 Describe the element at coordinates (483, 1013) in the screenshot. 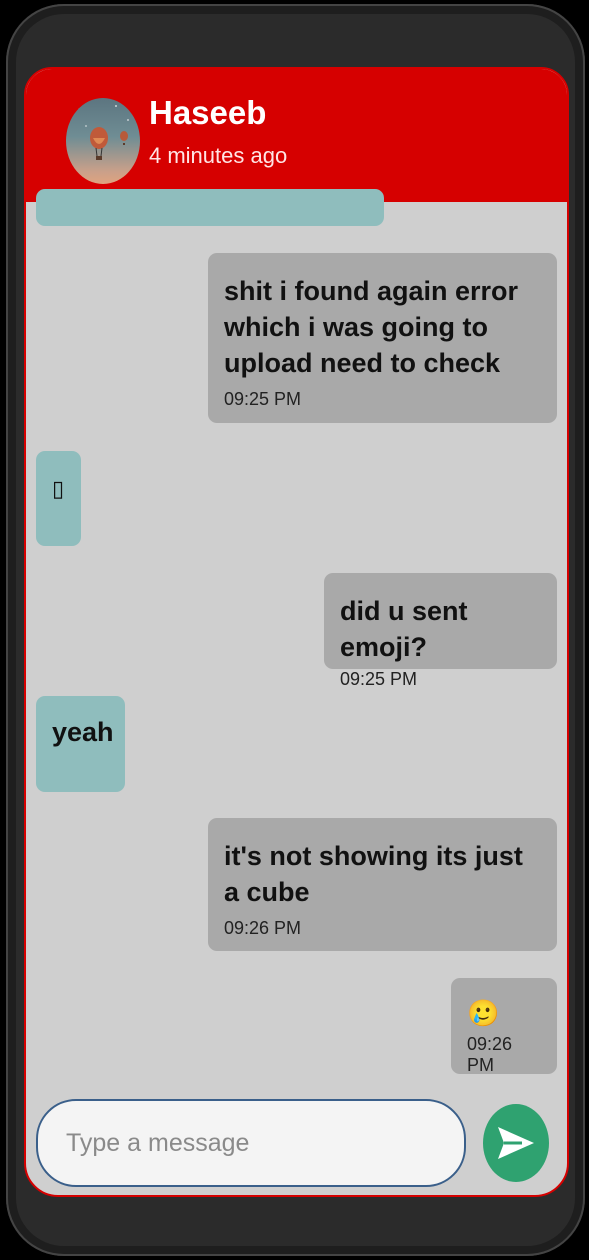

I see `emoji-message: 🥲` at that location.